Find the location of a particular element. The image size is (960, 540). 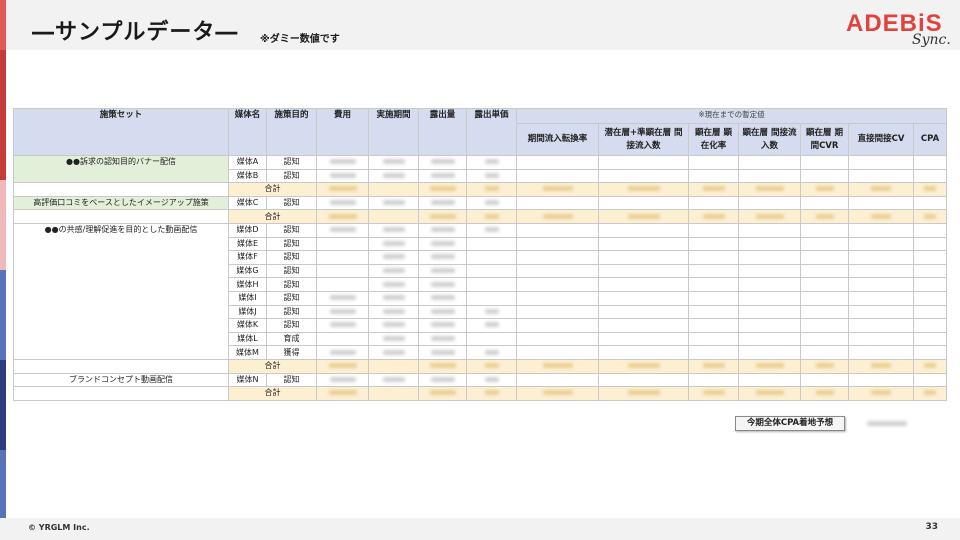

media-name: 媒体B is located at coordinates (247, 176).